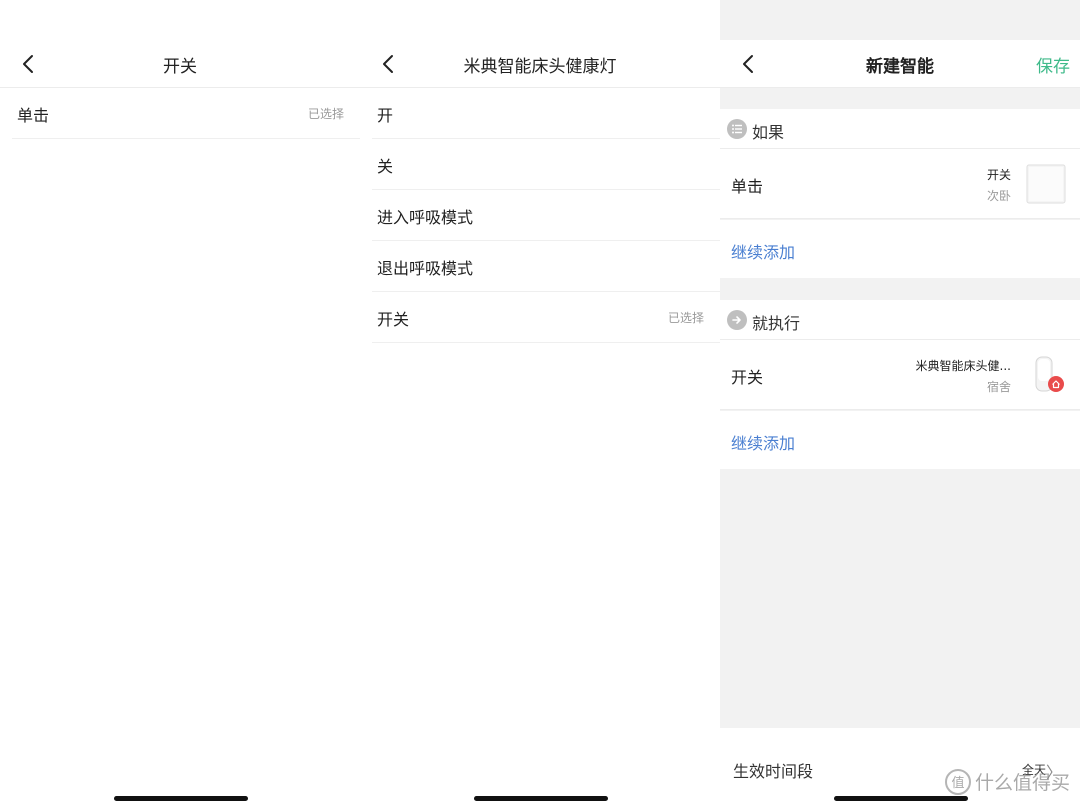 Image resolution: width=1080 pixels, height=809 pixels. I want to click on add-action-button: 继续添加, so click(900, 440).